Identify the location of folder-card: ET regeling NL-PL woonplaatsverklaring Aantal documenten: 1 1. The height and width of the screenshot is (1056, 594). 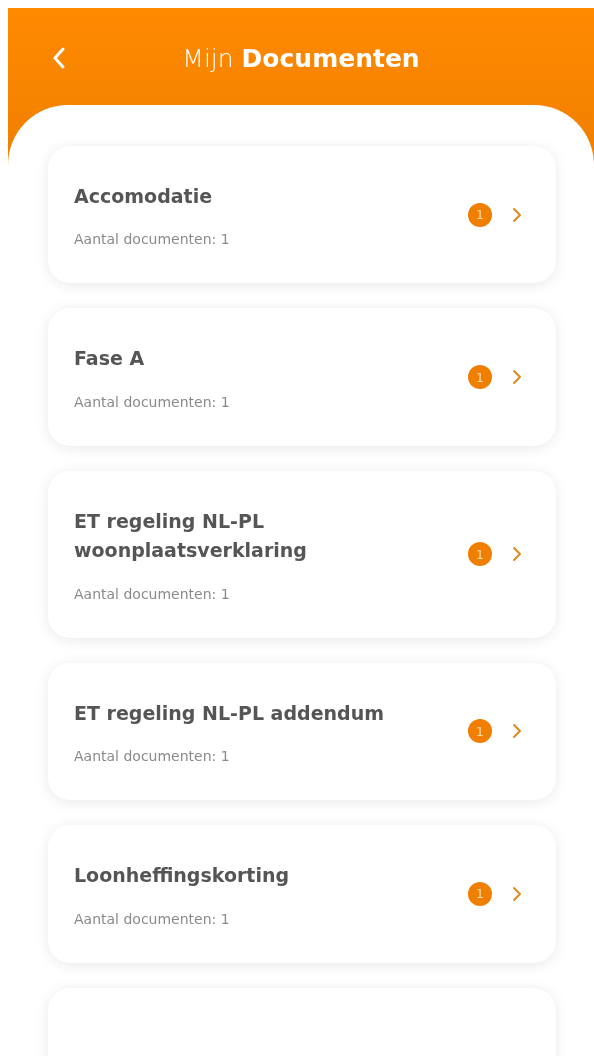
(302, 554).